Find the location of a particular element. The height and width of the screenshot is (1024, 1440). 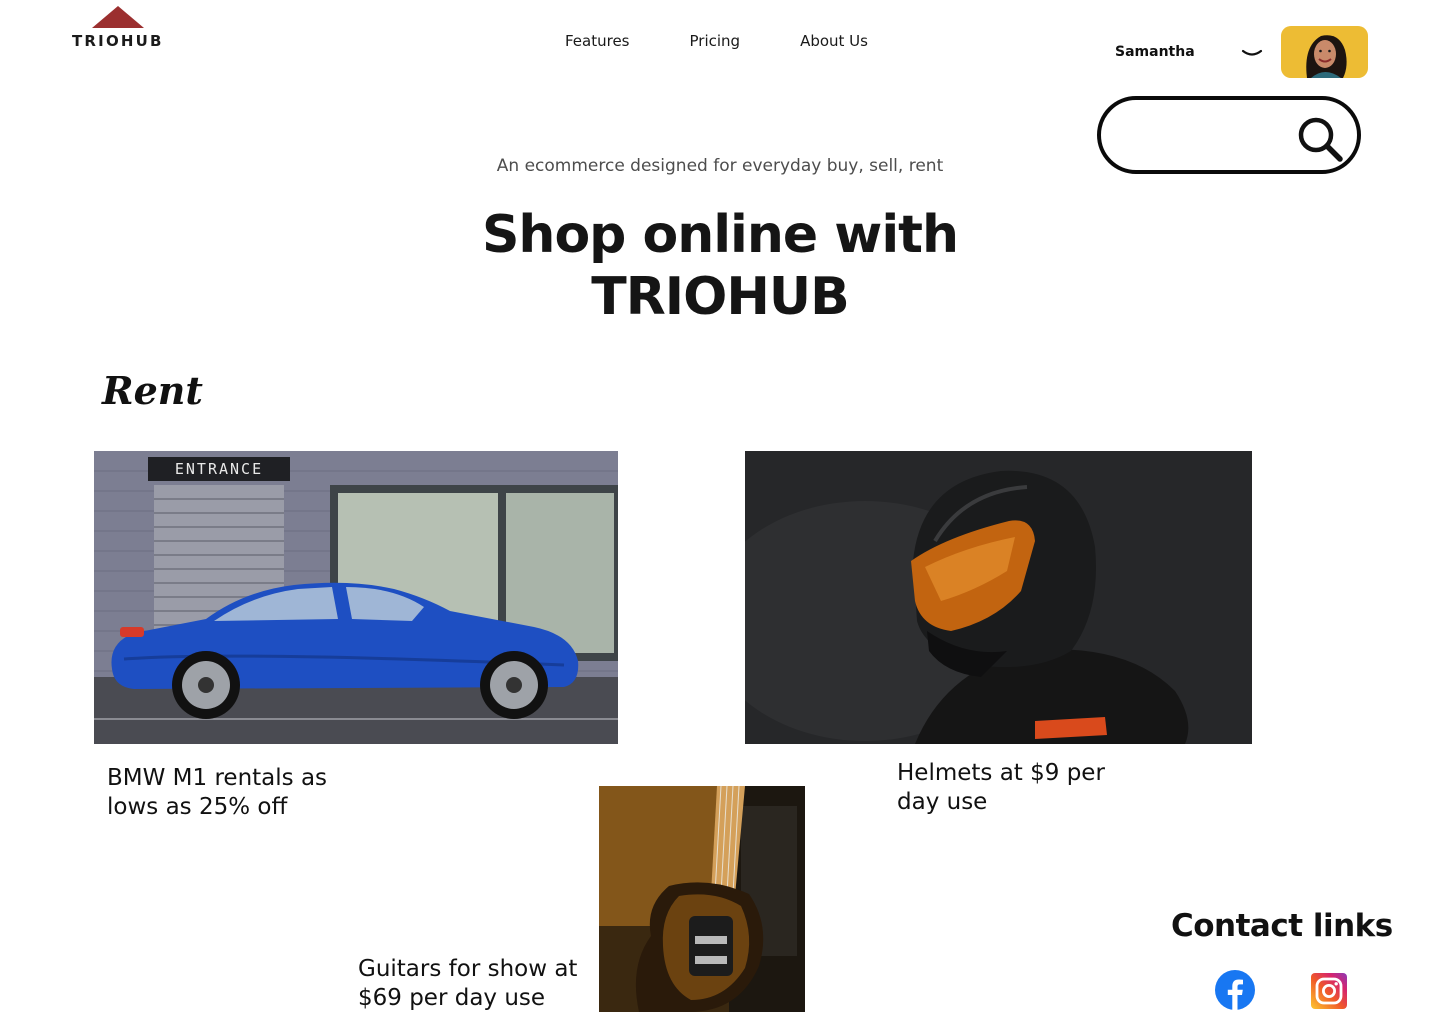

chevron-down-icon is located at coordinates (1252, 53).